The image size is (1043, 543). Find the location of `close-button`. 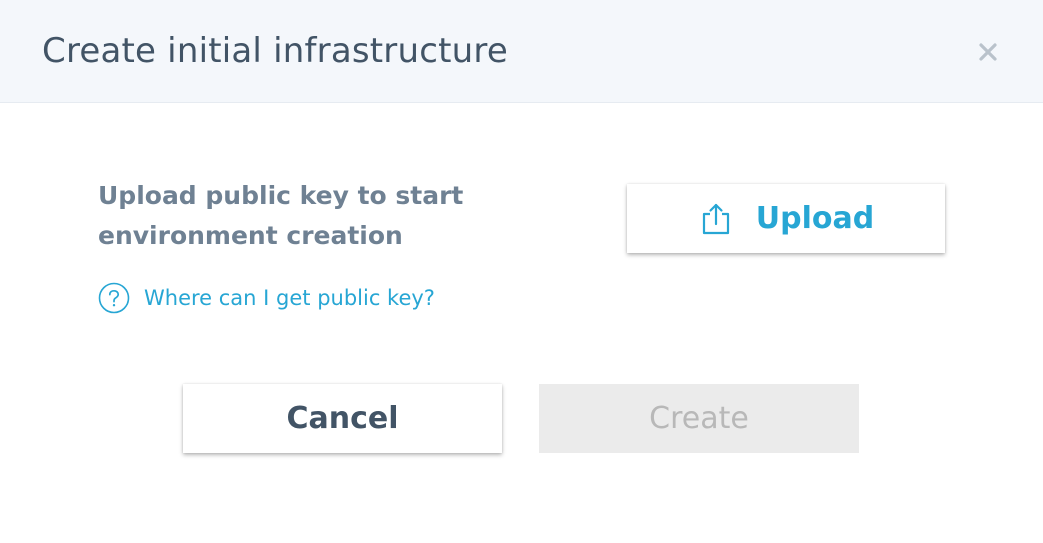

close-button is located at coordinates (988, 52).